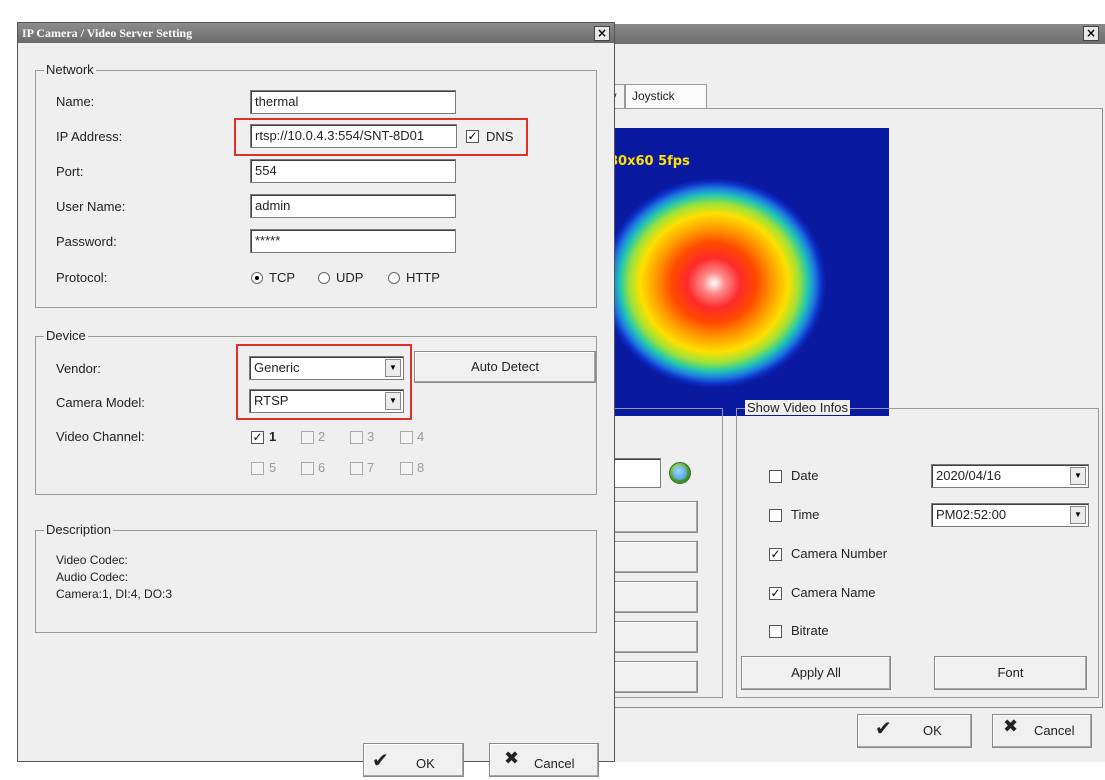  Describe the element at coordinates (107, 33) in the screenshot. I see `dialog-title: IP Camera / Video Server Setting` at that location.